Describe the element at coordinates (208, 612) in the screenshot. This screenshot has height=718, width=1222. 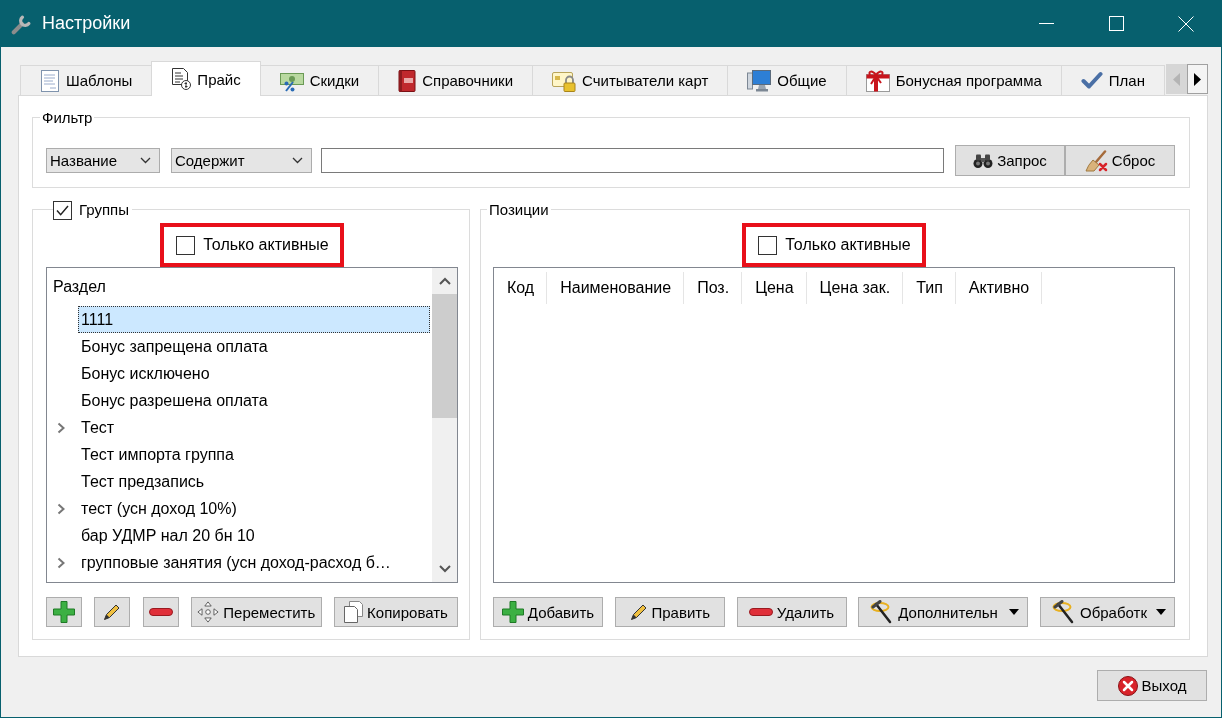
I see `move-arrows-icon` at that location.